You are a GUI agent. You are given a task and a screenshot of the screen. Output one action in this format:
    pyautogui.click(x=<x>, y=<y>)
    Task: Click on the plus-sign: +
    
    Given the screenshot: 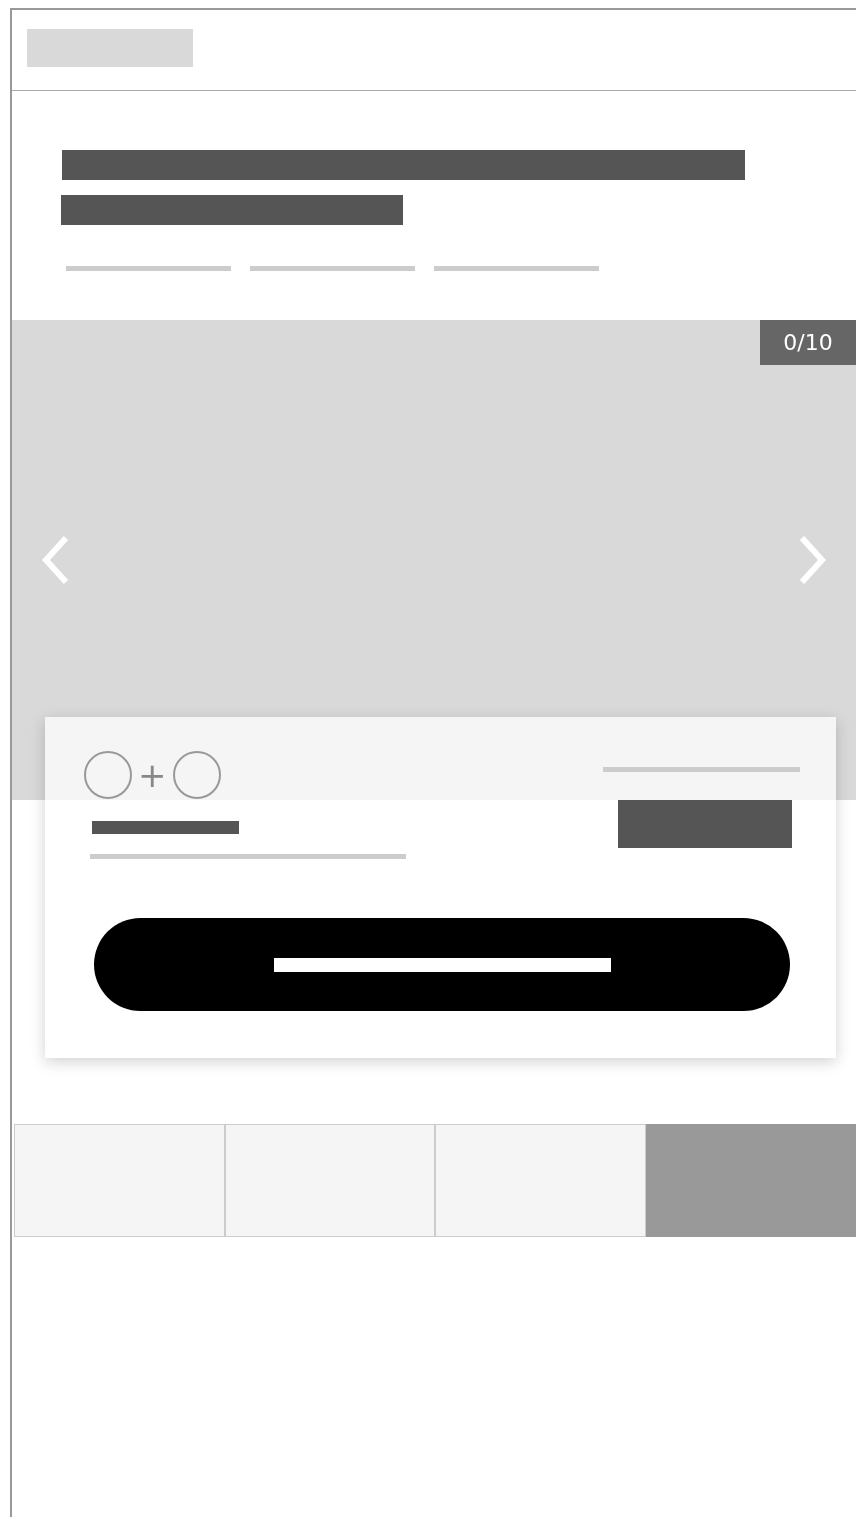 What is the action you would take?
    pyautogui.click(x=152, y=774)
    